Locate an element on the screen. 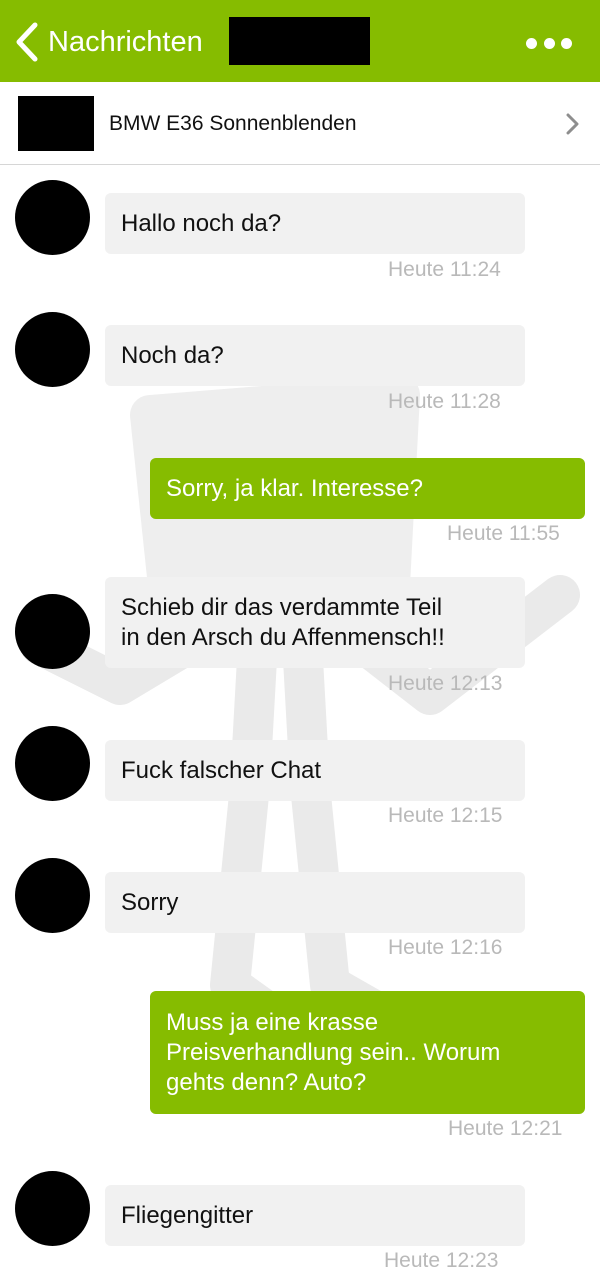  listing-thumbnail-redacted is located at coordinates (56, 123).